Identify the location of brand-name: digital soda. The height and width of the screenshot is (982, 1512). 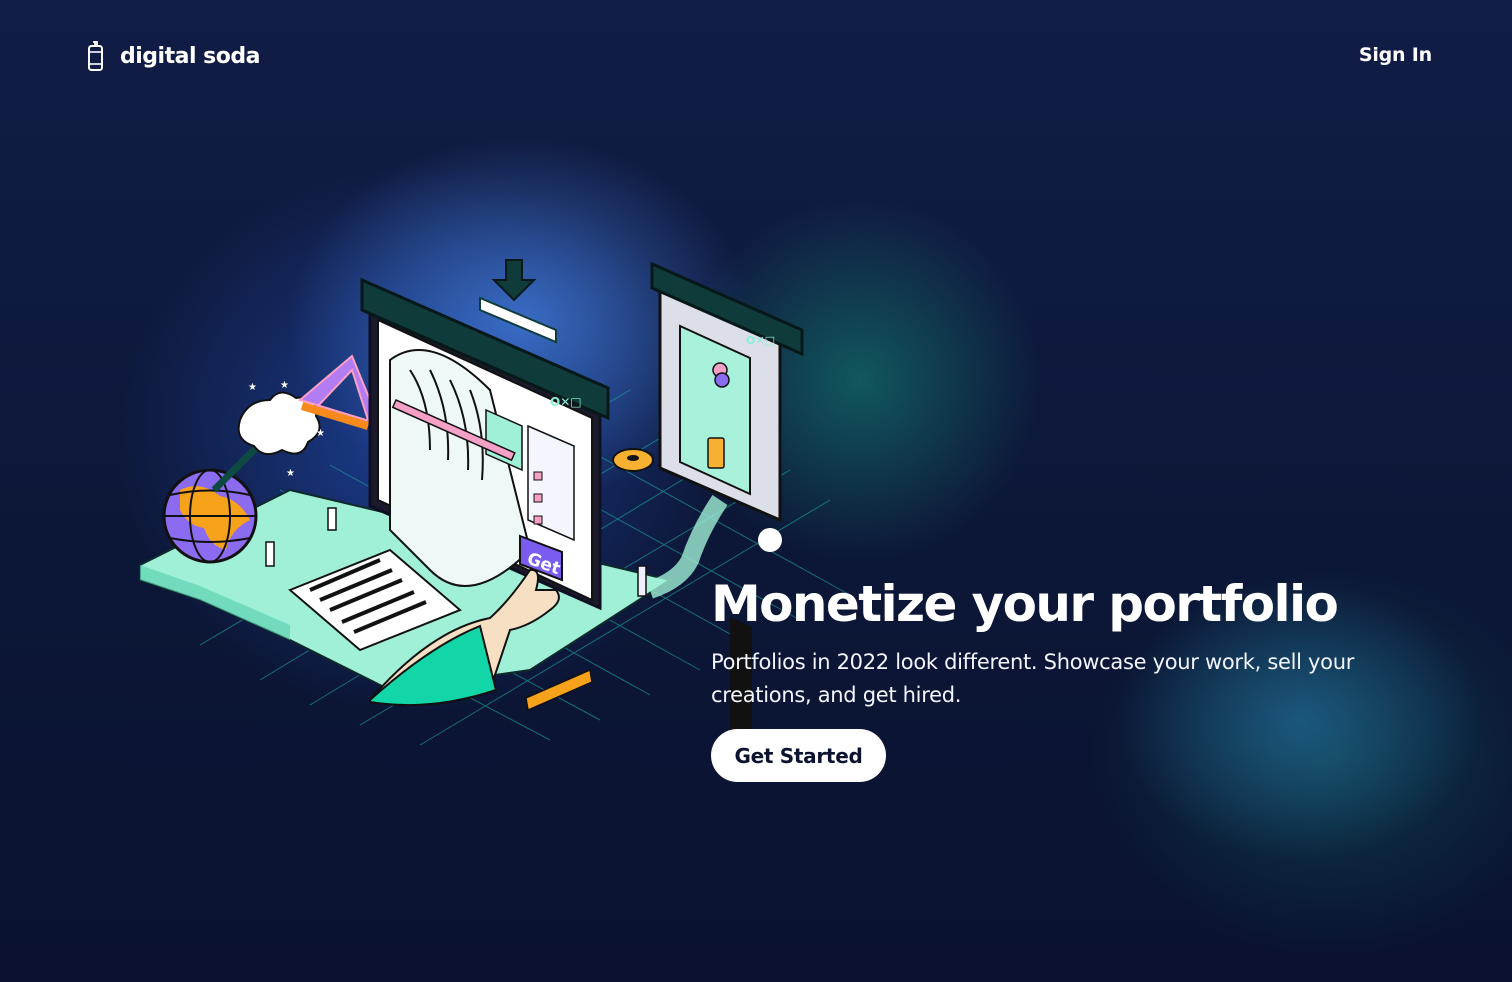
(190, 56).